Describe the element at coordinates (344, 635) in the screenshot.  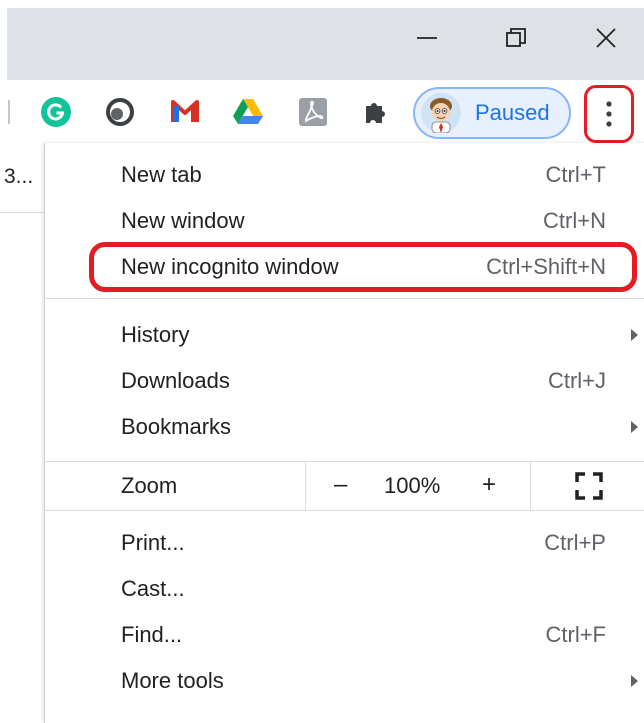
I see `menu-item-find: Find... Ctrl+F` at that location.